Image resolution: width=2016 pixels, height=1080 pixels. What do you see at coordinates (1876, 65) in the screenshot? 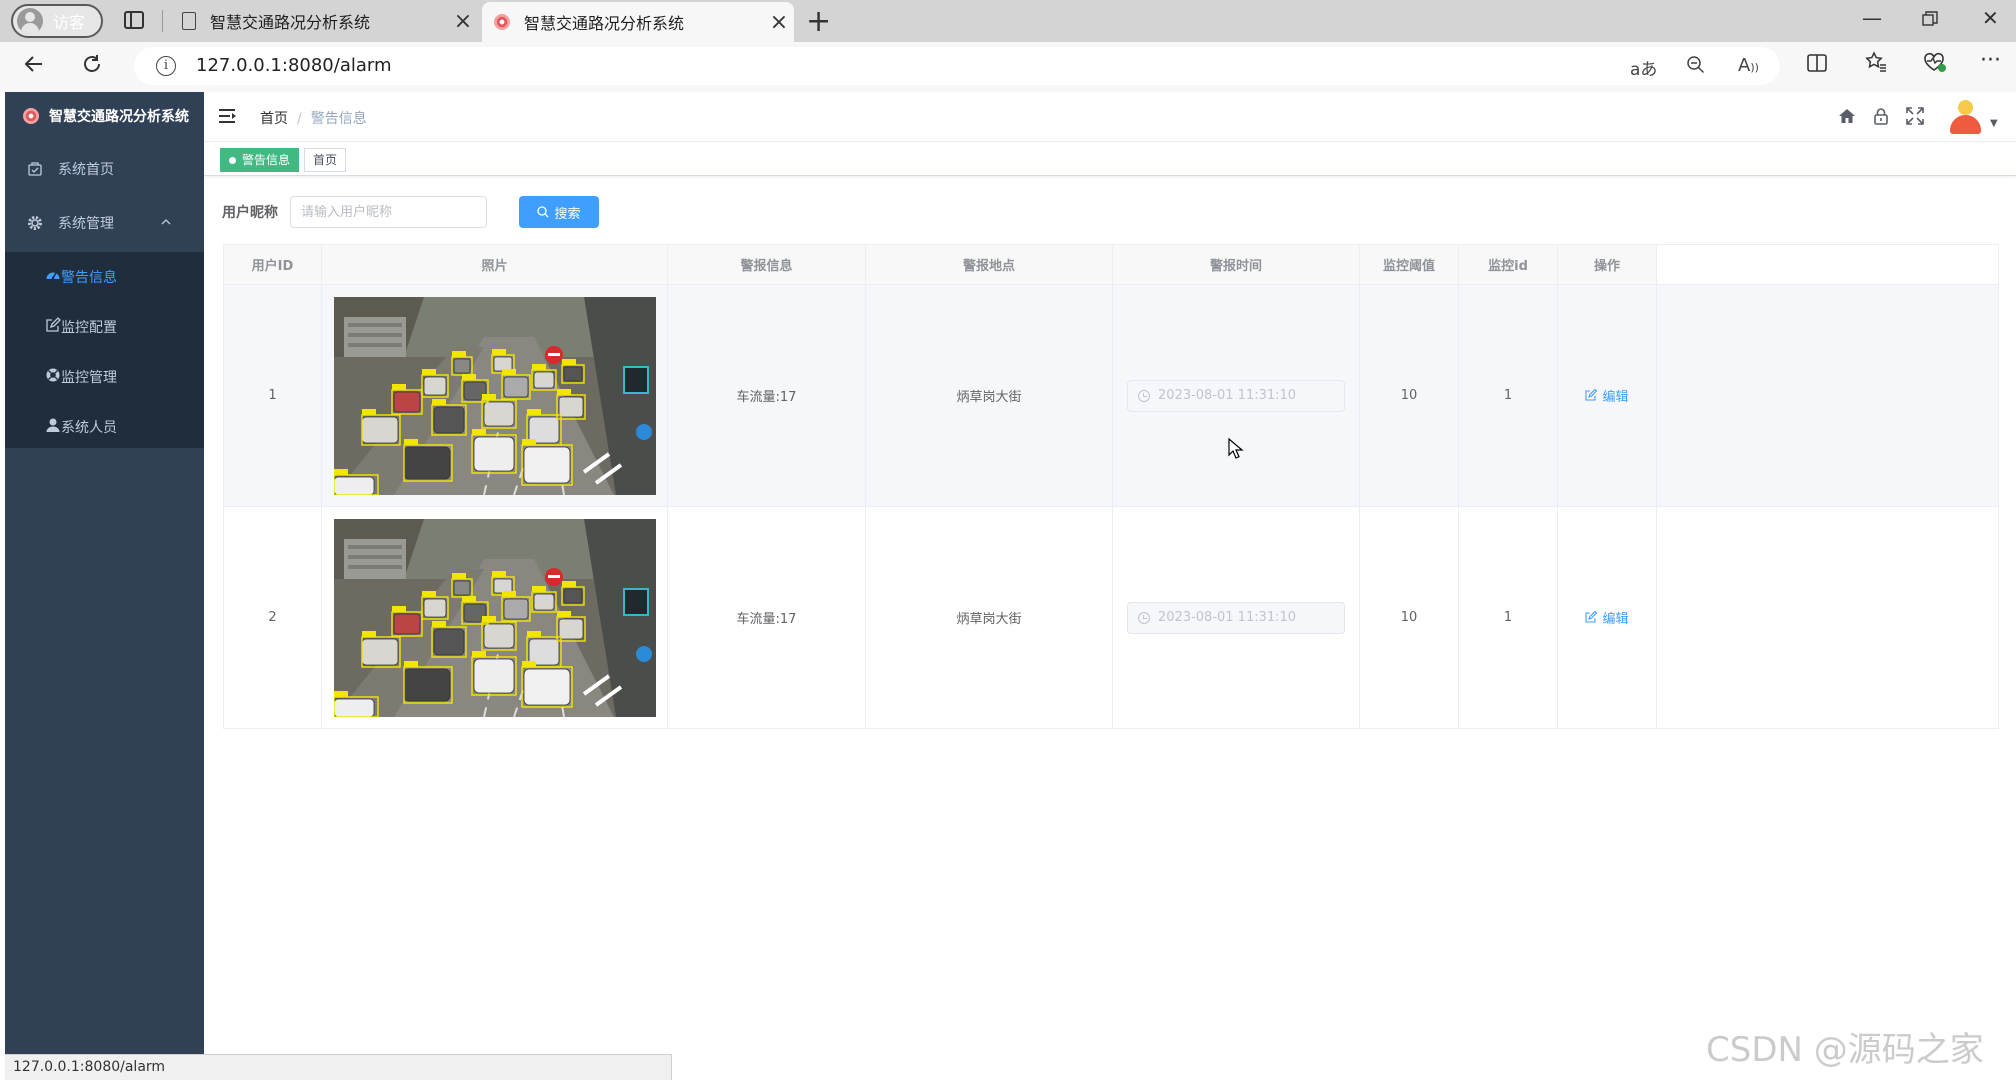
I see `favorites-icon` at bounding box center [1876, 65].